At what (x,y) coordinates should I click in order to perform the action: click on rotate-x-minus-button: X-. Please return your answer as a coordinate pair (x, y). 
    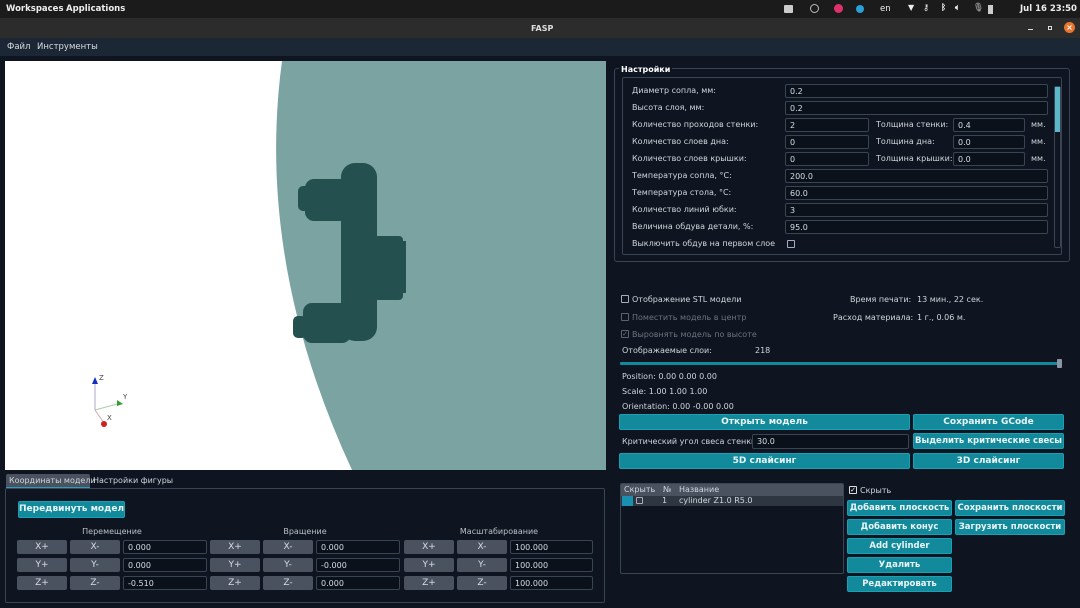
    Looking at the image, I should click on (288, 547).